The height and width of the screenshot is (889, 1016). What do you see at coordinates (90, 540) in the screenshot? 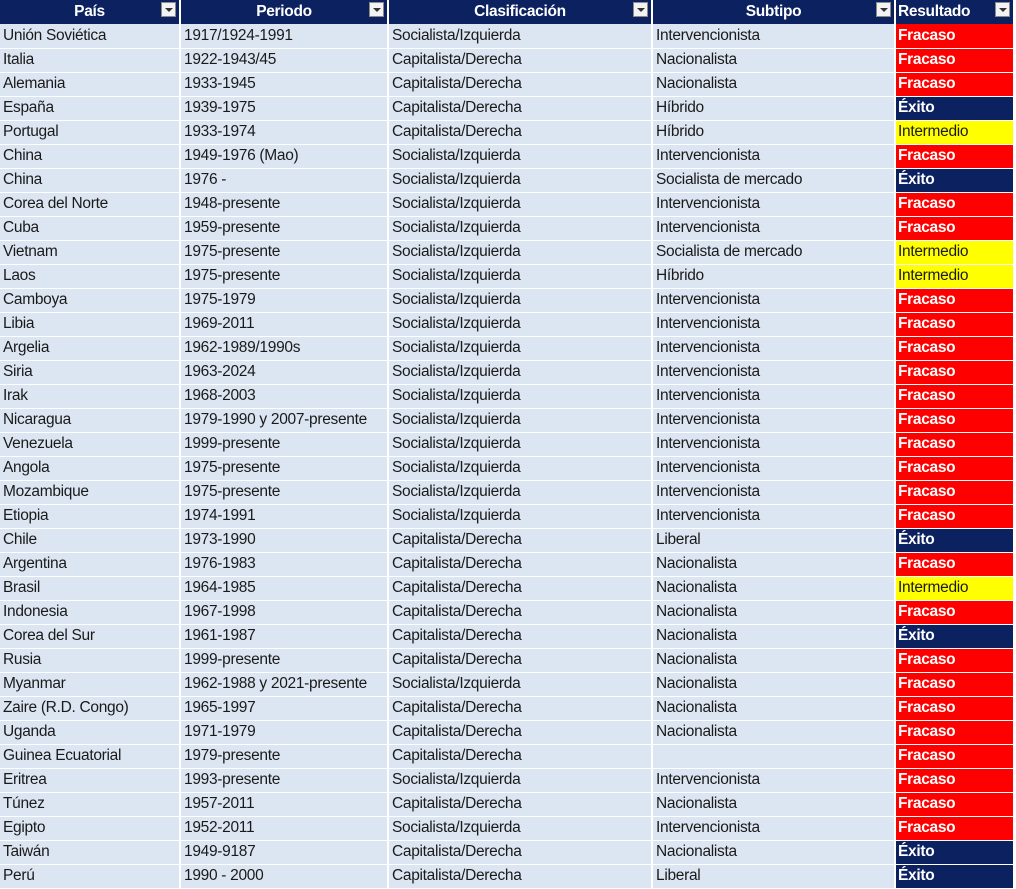
I see `cell-pais: Chile` at bounding box center [90, 540].